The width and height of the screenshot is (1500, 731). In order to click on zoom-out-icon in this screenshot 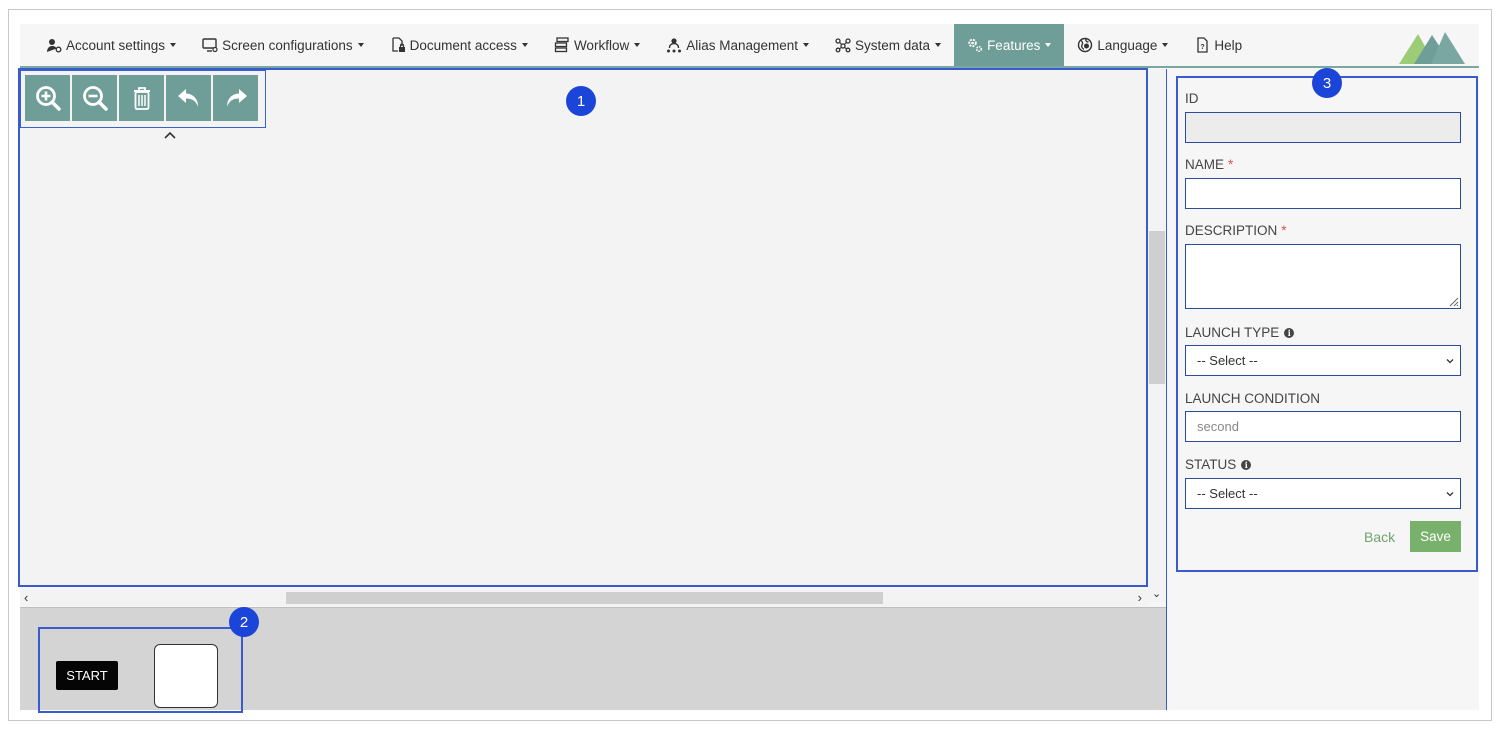, I will do `click(95, 98)`.